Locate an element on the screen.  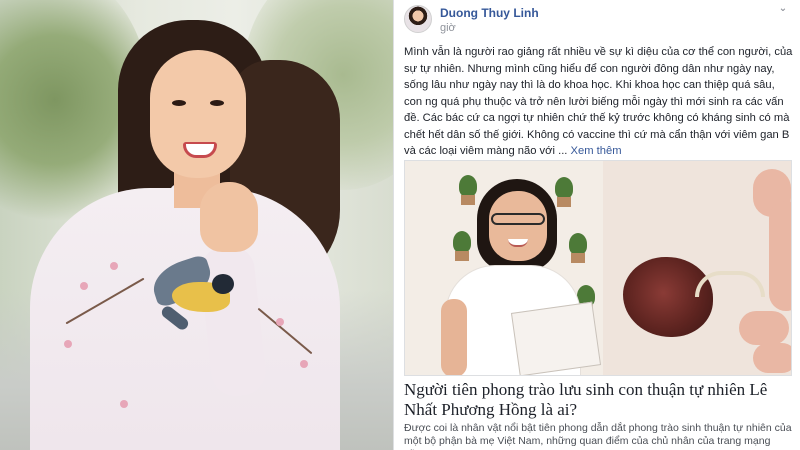
woman-arm is located at coordinates (454, 337).